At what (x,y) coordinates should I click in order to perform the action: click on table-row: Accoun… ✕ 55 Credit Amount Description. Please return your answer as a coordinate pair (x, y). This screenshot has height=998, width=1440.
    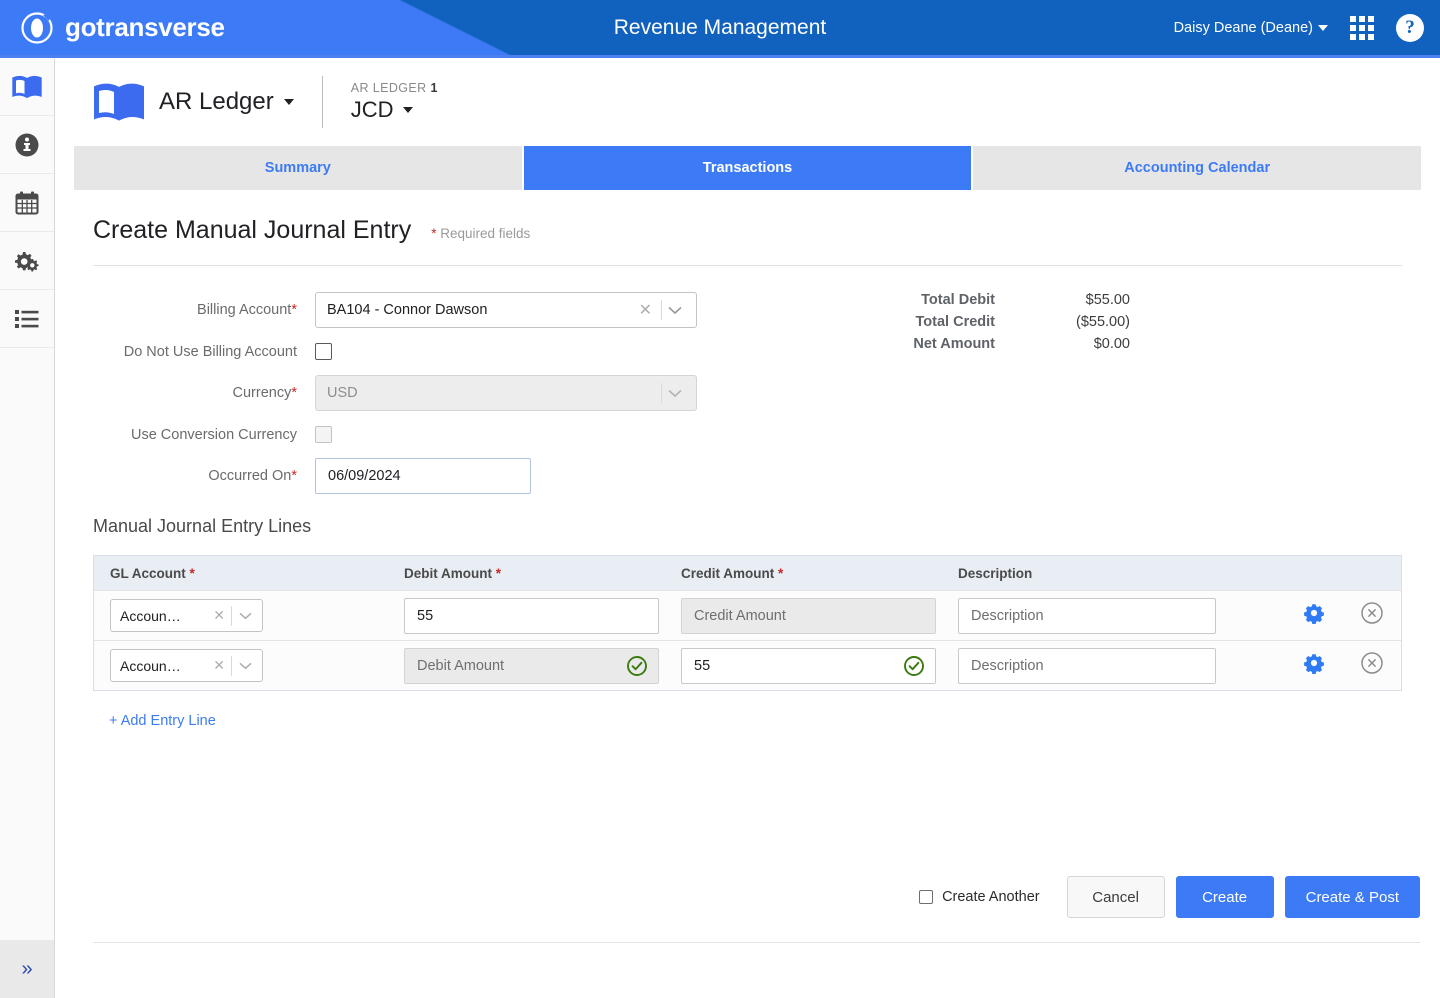
    Looking at the image, I should click on (747, 615).